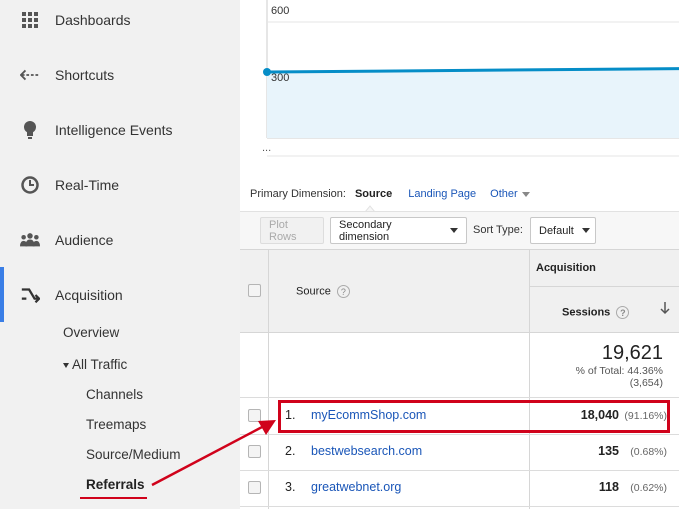 The image size is (679, 509). What do you see at coordinates (114, 129) in the screenshot?
I see `sidebar-item-label: Intelligence Events` at bounding box center [114, 129].